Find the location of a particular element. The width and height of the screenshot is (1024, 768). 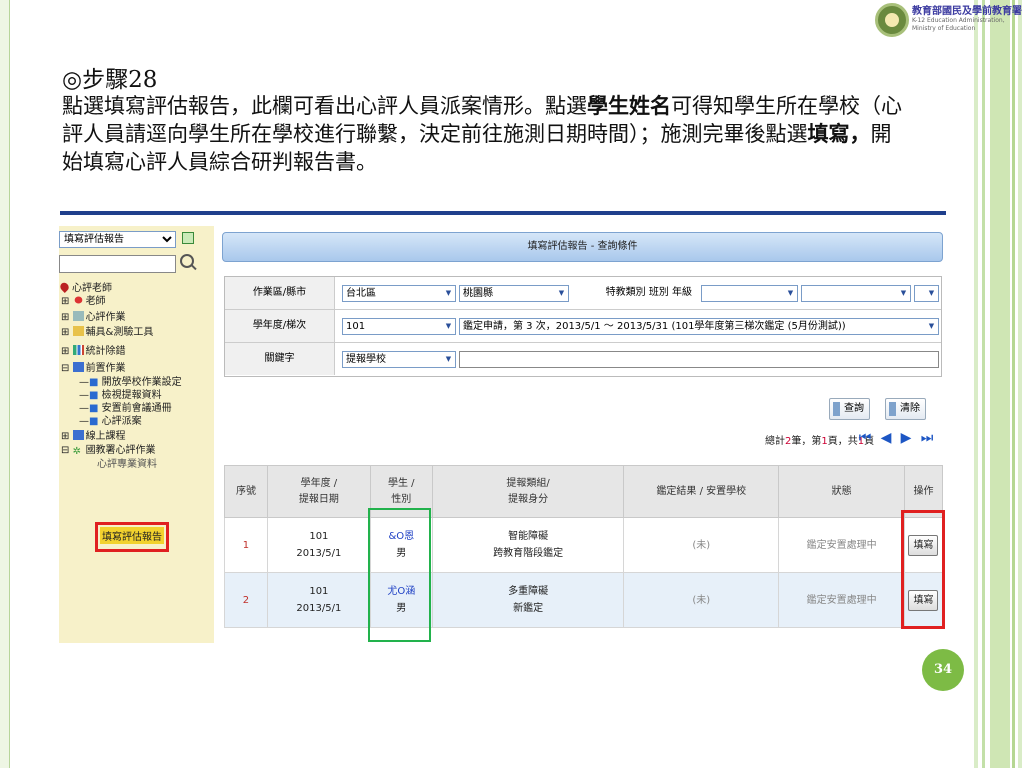

tree-node-輔具測驗工具: ⊞ 輔具&測驗工具 is located at coordinates (107, 330).